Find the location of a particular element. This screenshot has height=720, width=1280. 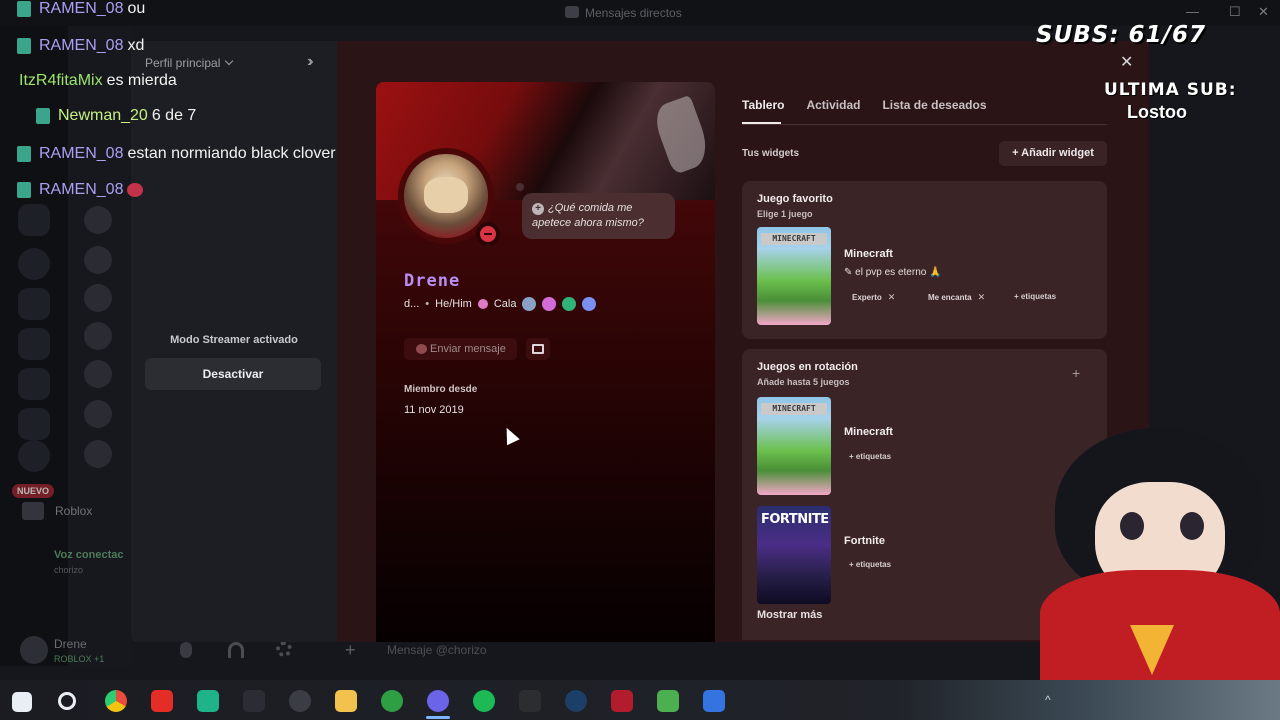

fortnite-cover: FORTNITE is located at coordinates (794, 555).